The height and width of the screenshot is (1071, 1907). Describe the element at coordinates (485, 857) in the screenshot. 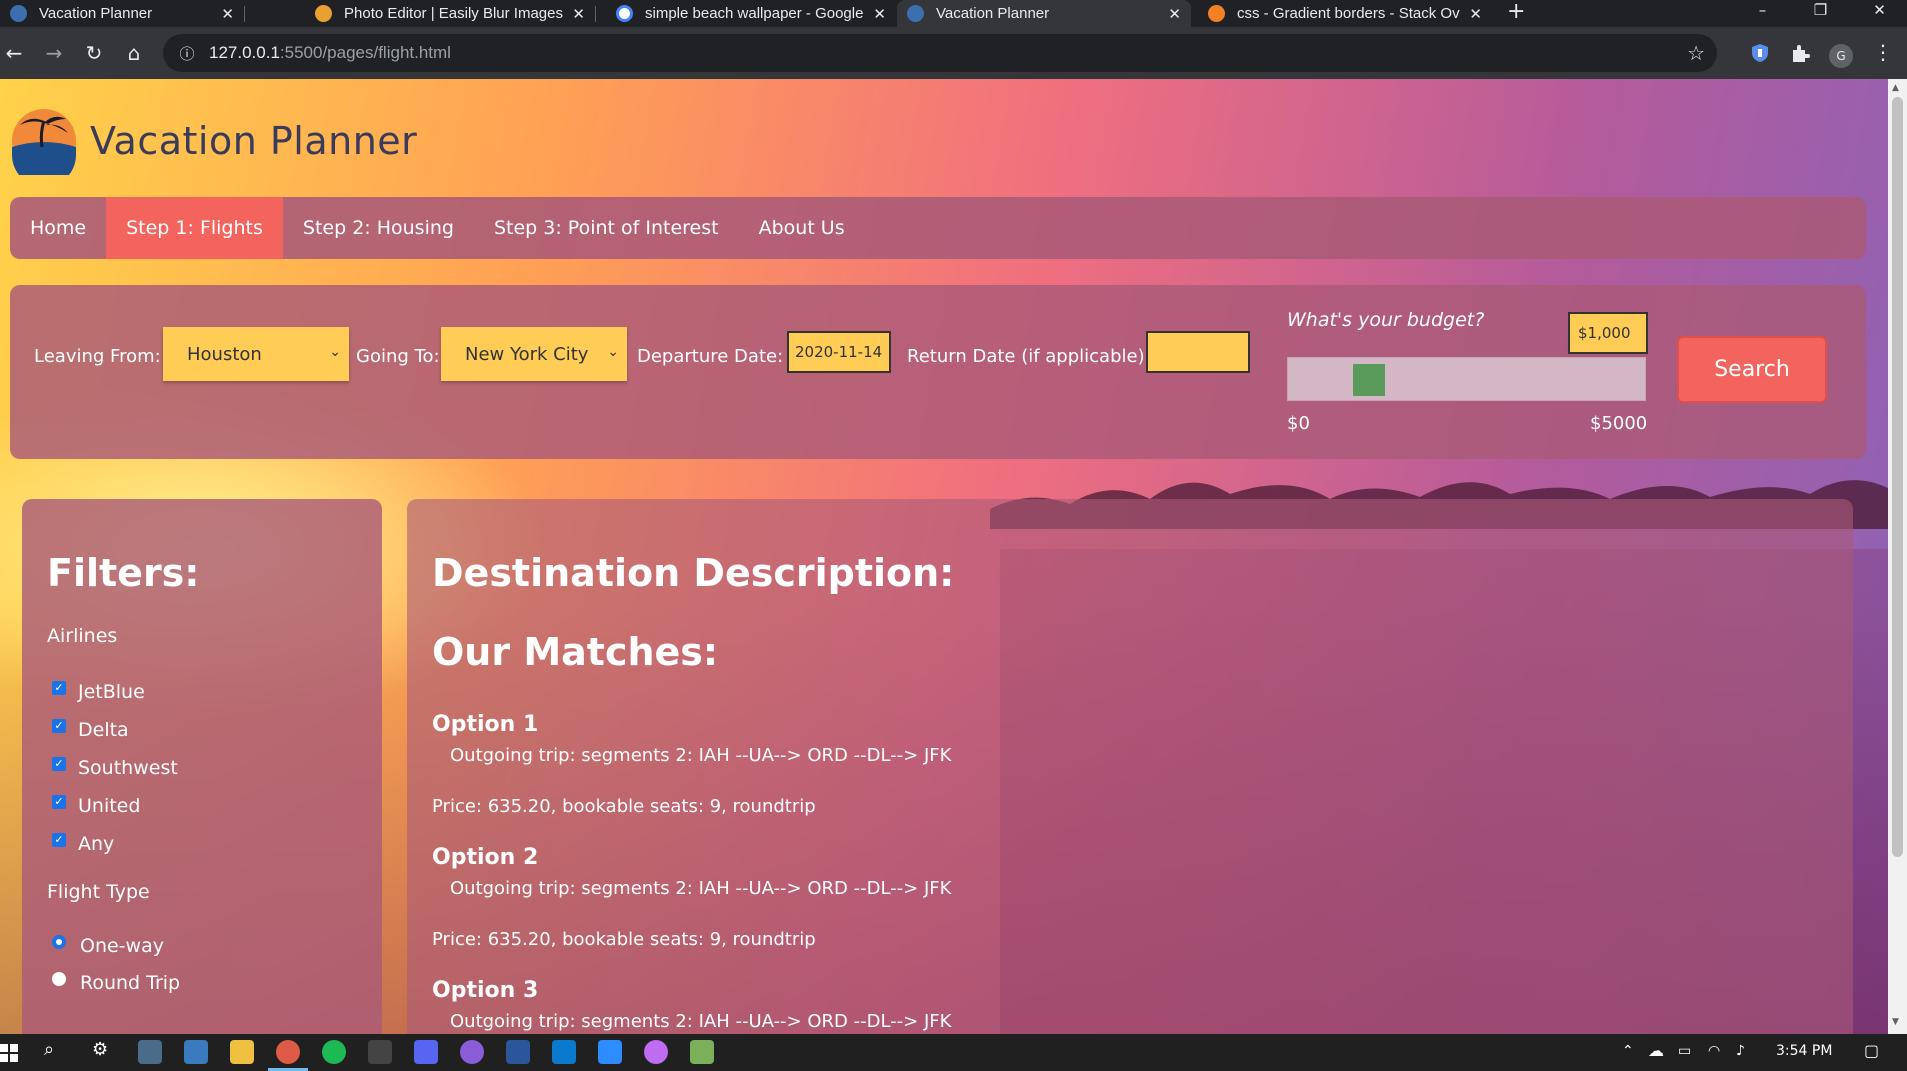

I see `option-title: Option 2` at that location.